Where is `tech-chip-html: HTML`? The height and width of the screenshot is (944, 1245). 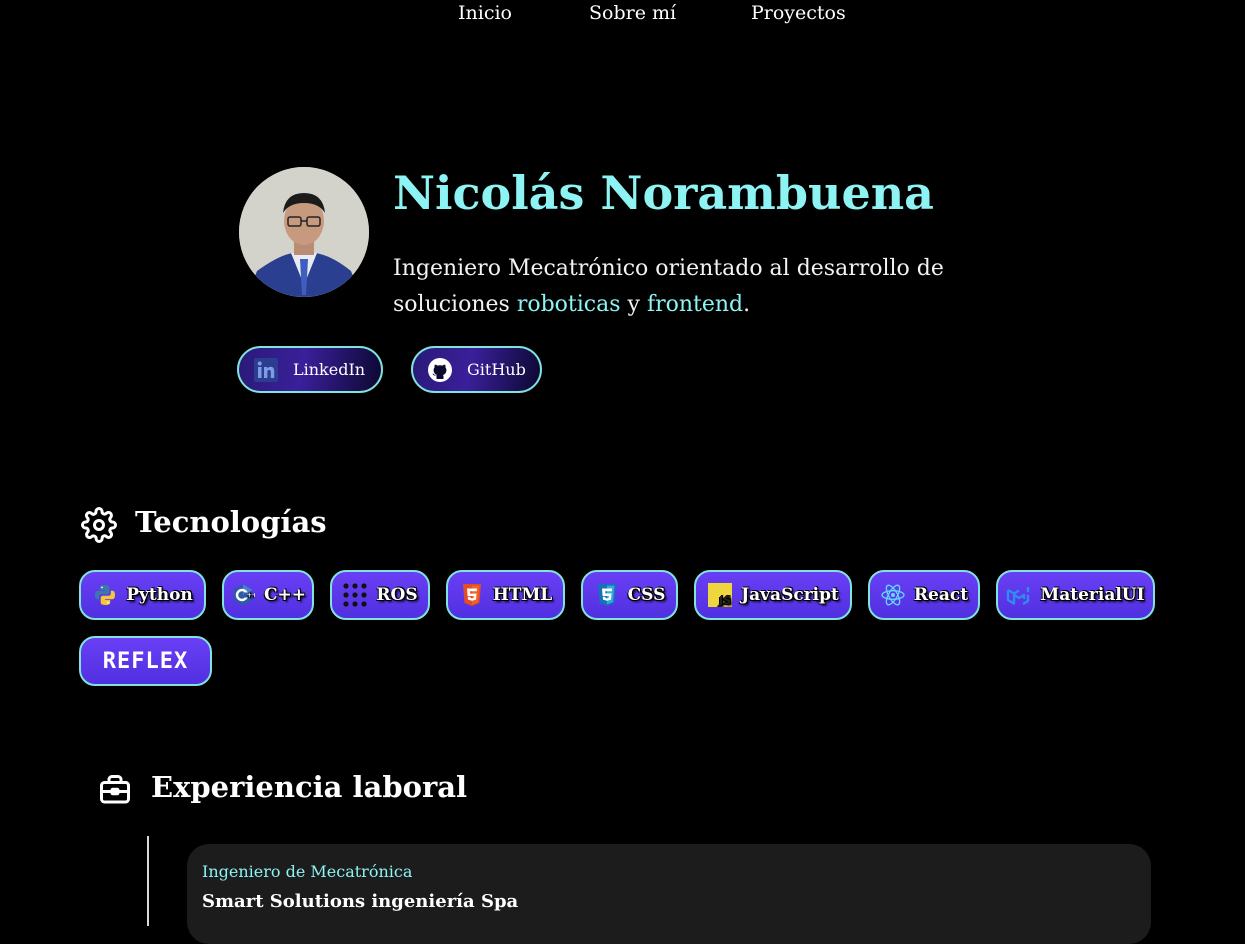 tech-chip-html: HTML is located at coordinates (505, 595).